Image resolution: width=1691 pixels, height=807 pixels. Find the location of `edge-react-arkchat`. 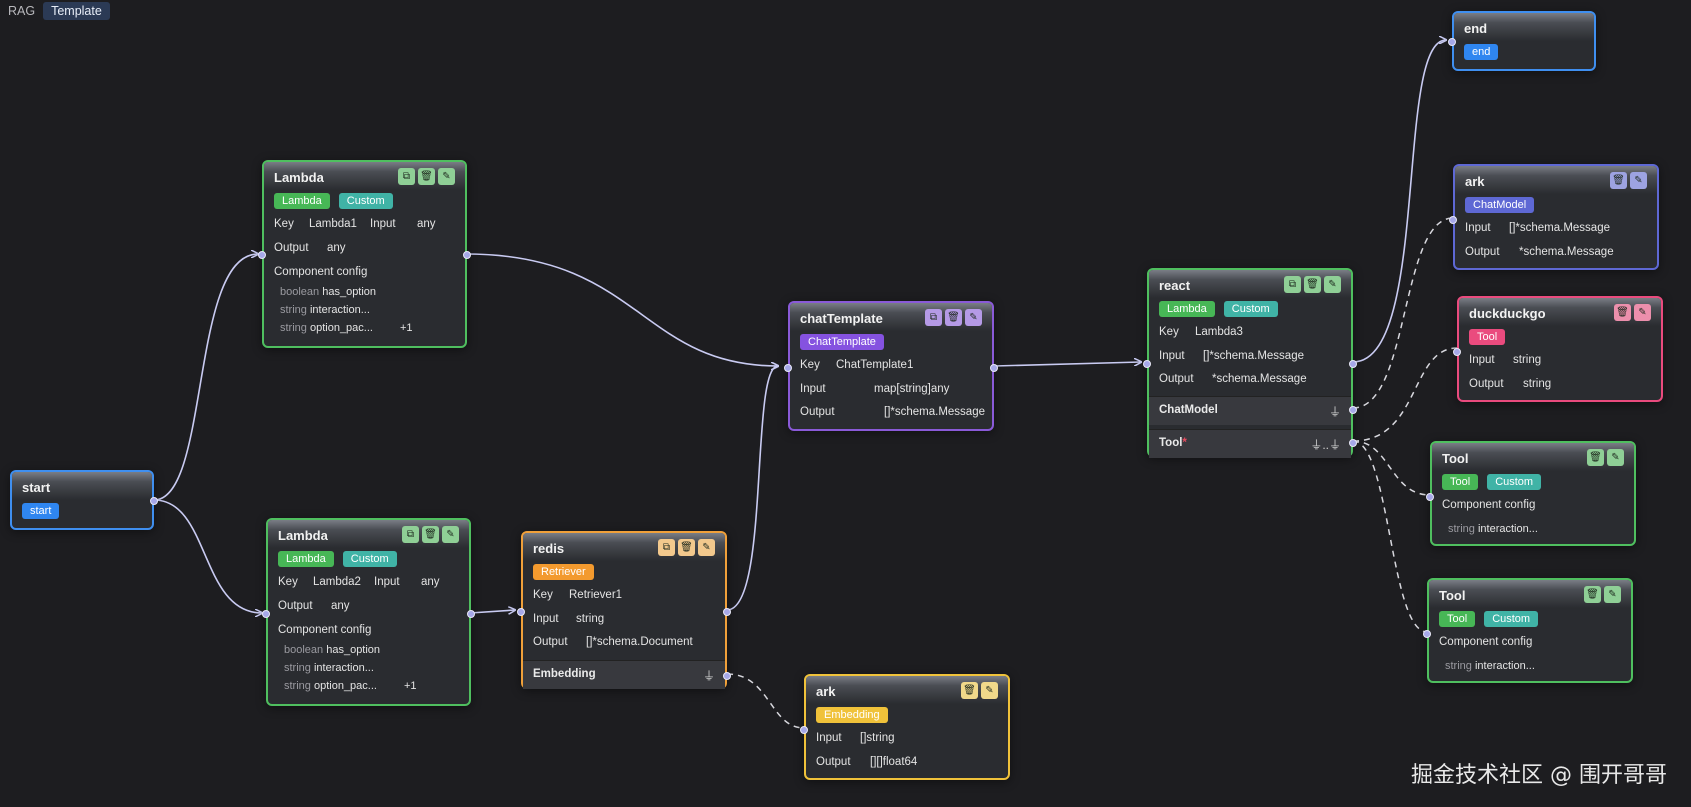

edge-react-arkchat is located at coordinates (1403, 313).